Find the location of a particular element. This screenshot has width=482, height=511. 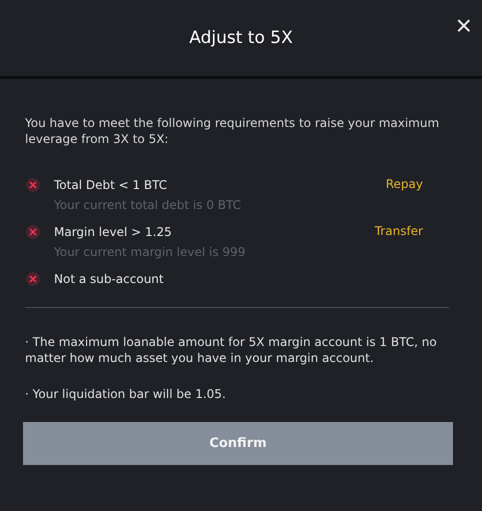

requirement-label: Not a sub-account is located at coordinates (109, 279).